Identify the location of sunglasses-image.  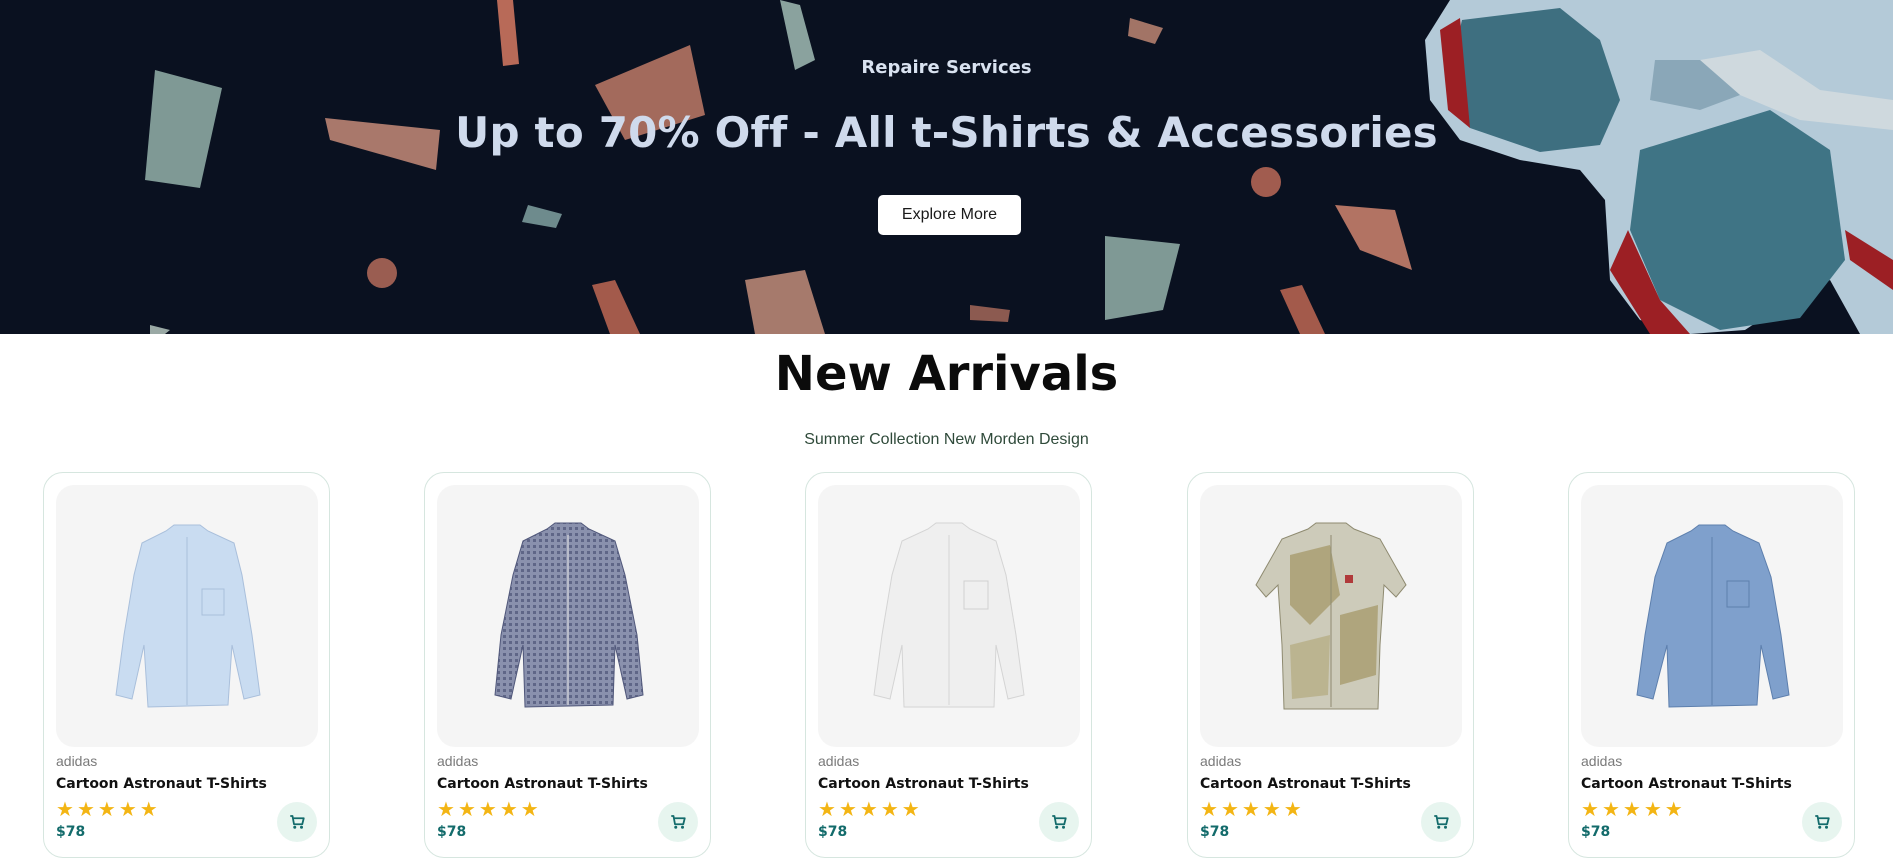
(1659, 167).